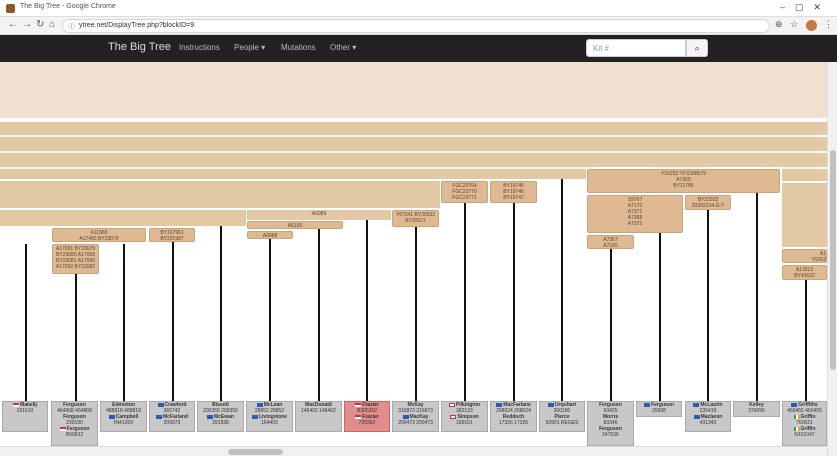 The height and width of the screenshot is (456, 837). What do you see at coordinates (25, 416) in the screenshot?
I see `kit-leaf: Makelij 191610` at bounding box center [25, 416].